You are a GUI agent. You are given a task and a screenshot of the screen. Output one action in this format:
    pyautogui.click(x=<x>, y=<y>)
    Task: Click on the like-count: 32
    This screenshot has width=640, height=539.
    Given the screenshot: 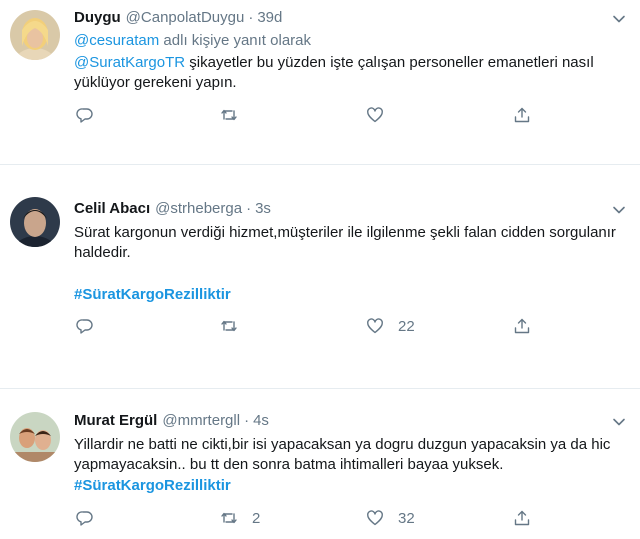 What is the action you would take?
    pyautogui.click(x=406, y=518)
    